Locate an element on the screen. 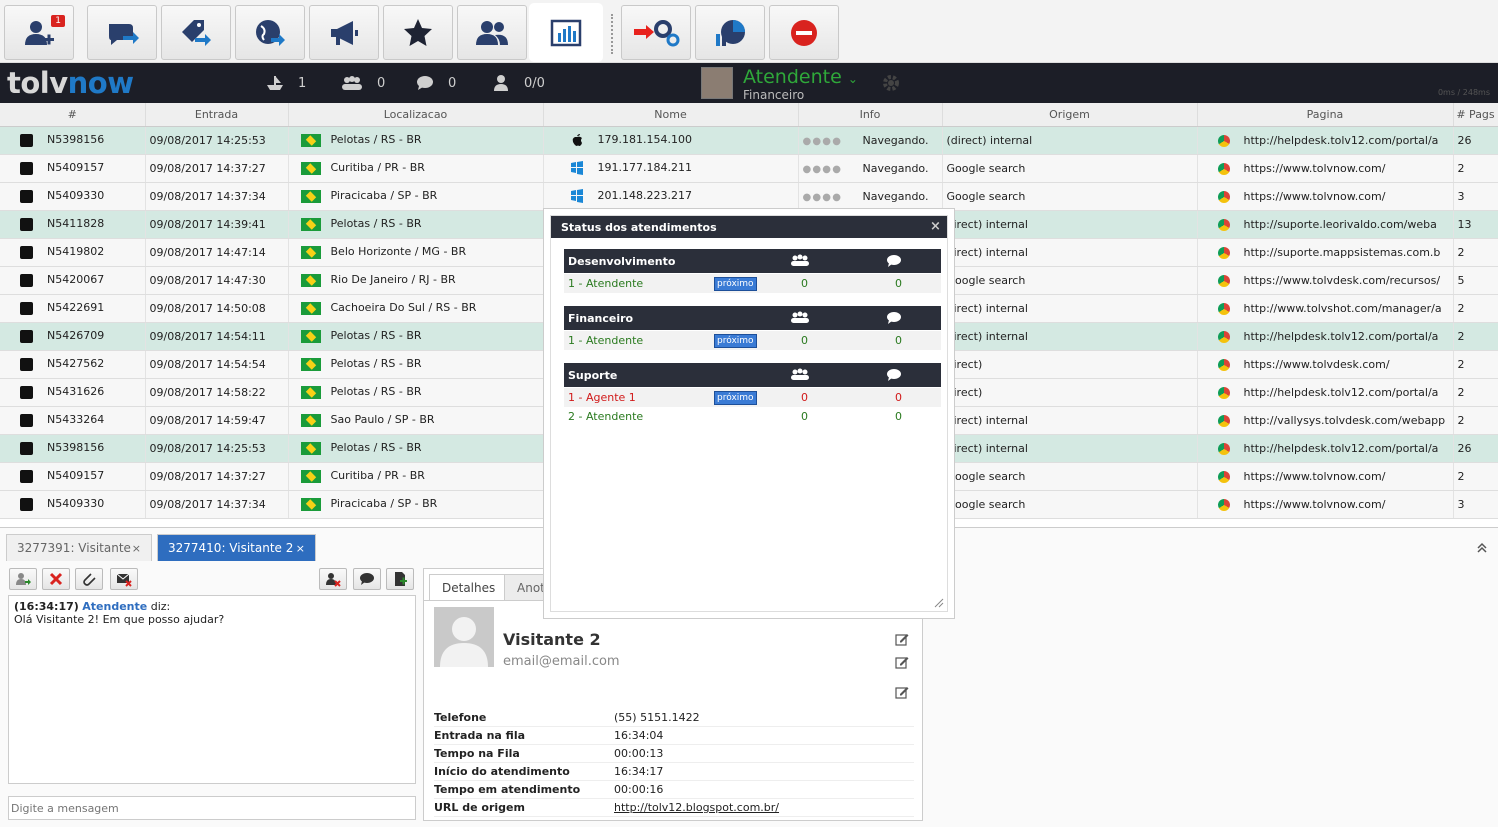 Image resolution: width=1498 pixels, height=827 pixels. chat-tab-visitante-2: 3277410: Visitante 2 × is located at coordinates (236, 547).